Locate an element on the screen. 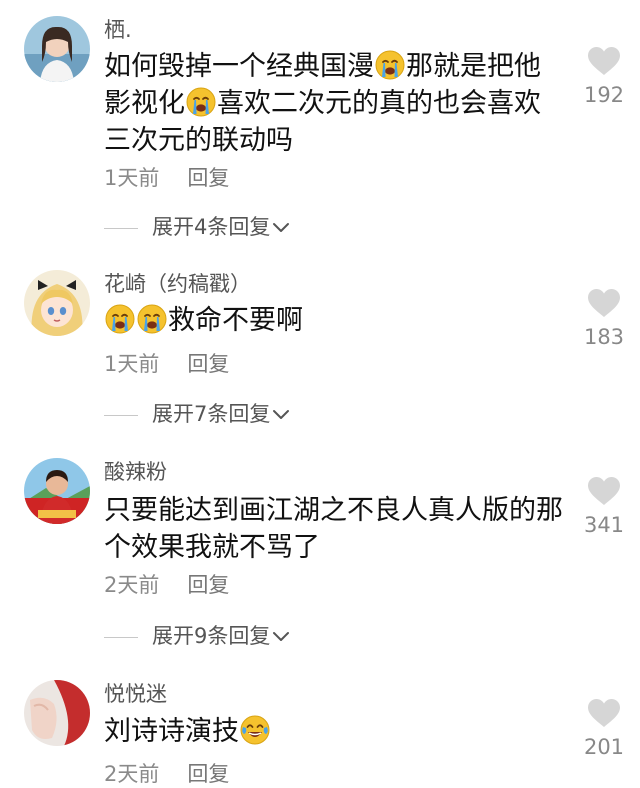  comment-text: 刘诗诗演技 is located at coordinates (329, 731).